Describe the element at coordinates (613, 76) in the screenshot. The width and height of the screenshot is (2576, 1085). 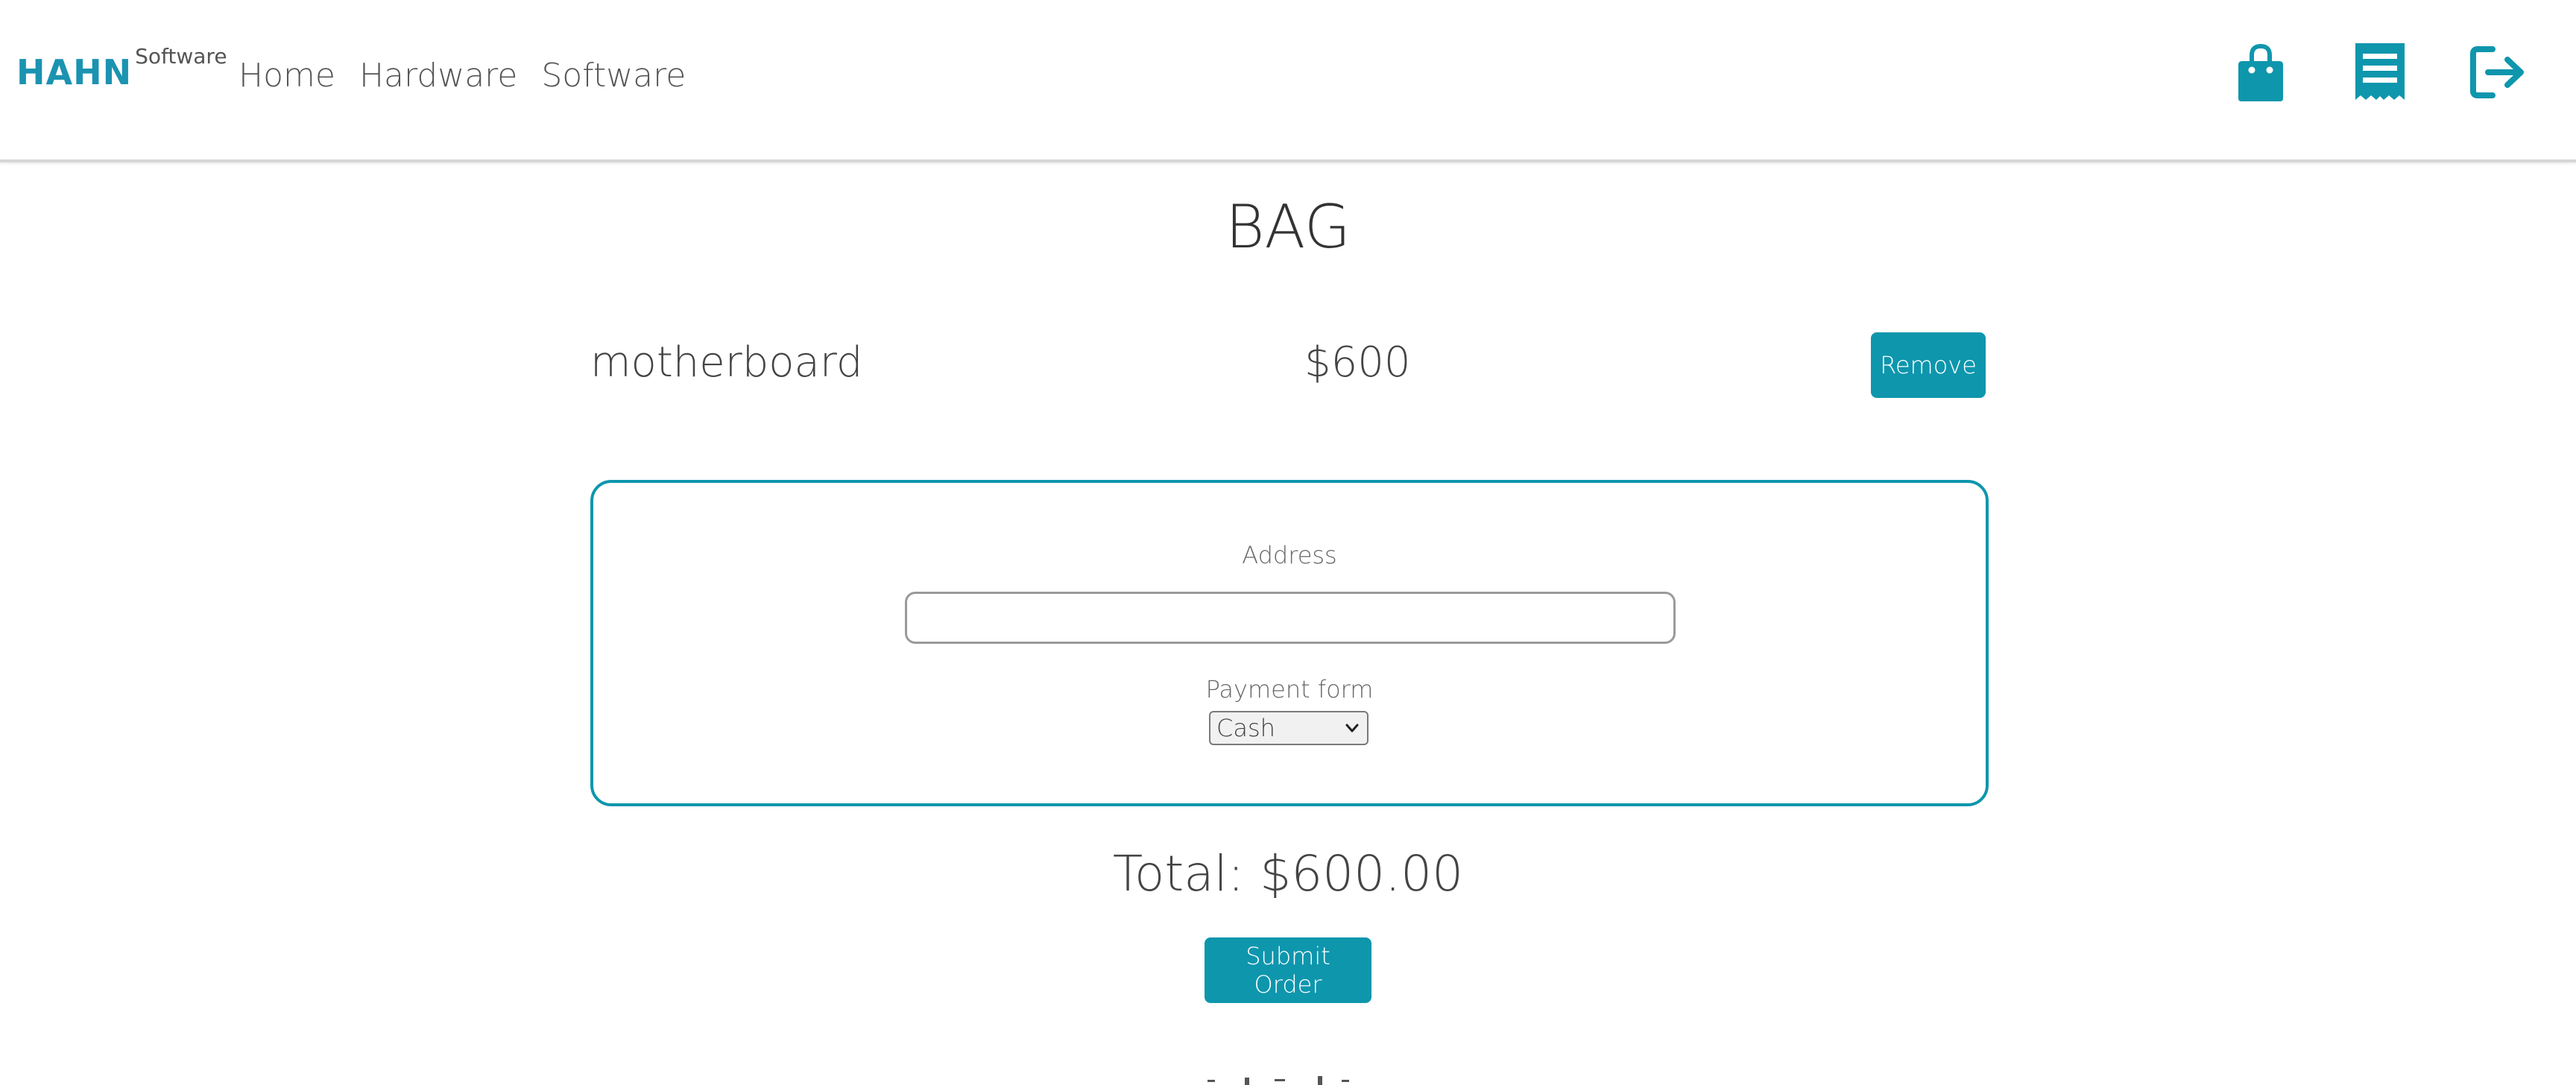
I see `nav-link-software: Software` at that location.